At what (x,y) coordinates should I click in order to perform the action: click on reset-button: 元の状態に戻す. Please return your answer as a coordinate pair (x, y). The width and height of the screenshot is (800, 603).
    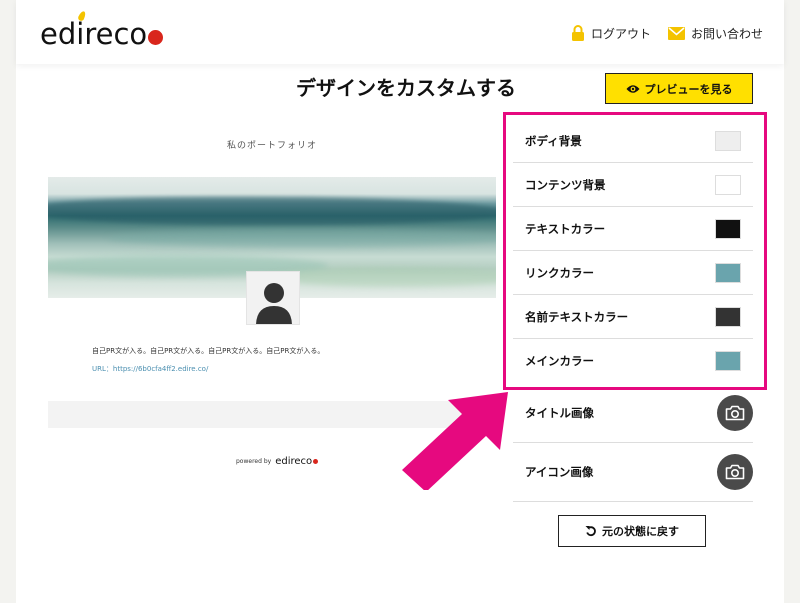
    Looking at the image, I should click on (632, 531).